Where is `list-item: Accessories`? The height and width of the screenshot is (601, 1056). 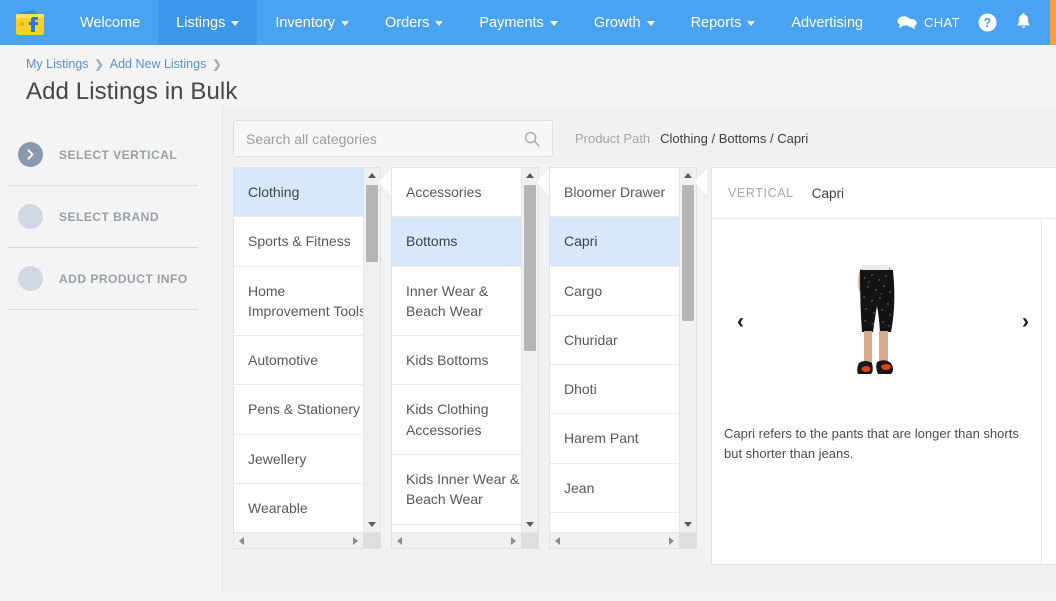
list-item: Accessories is located at coordinates (465, 193).